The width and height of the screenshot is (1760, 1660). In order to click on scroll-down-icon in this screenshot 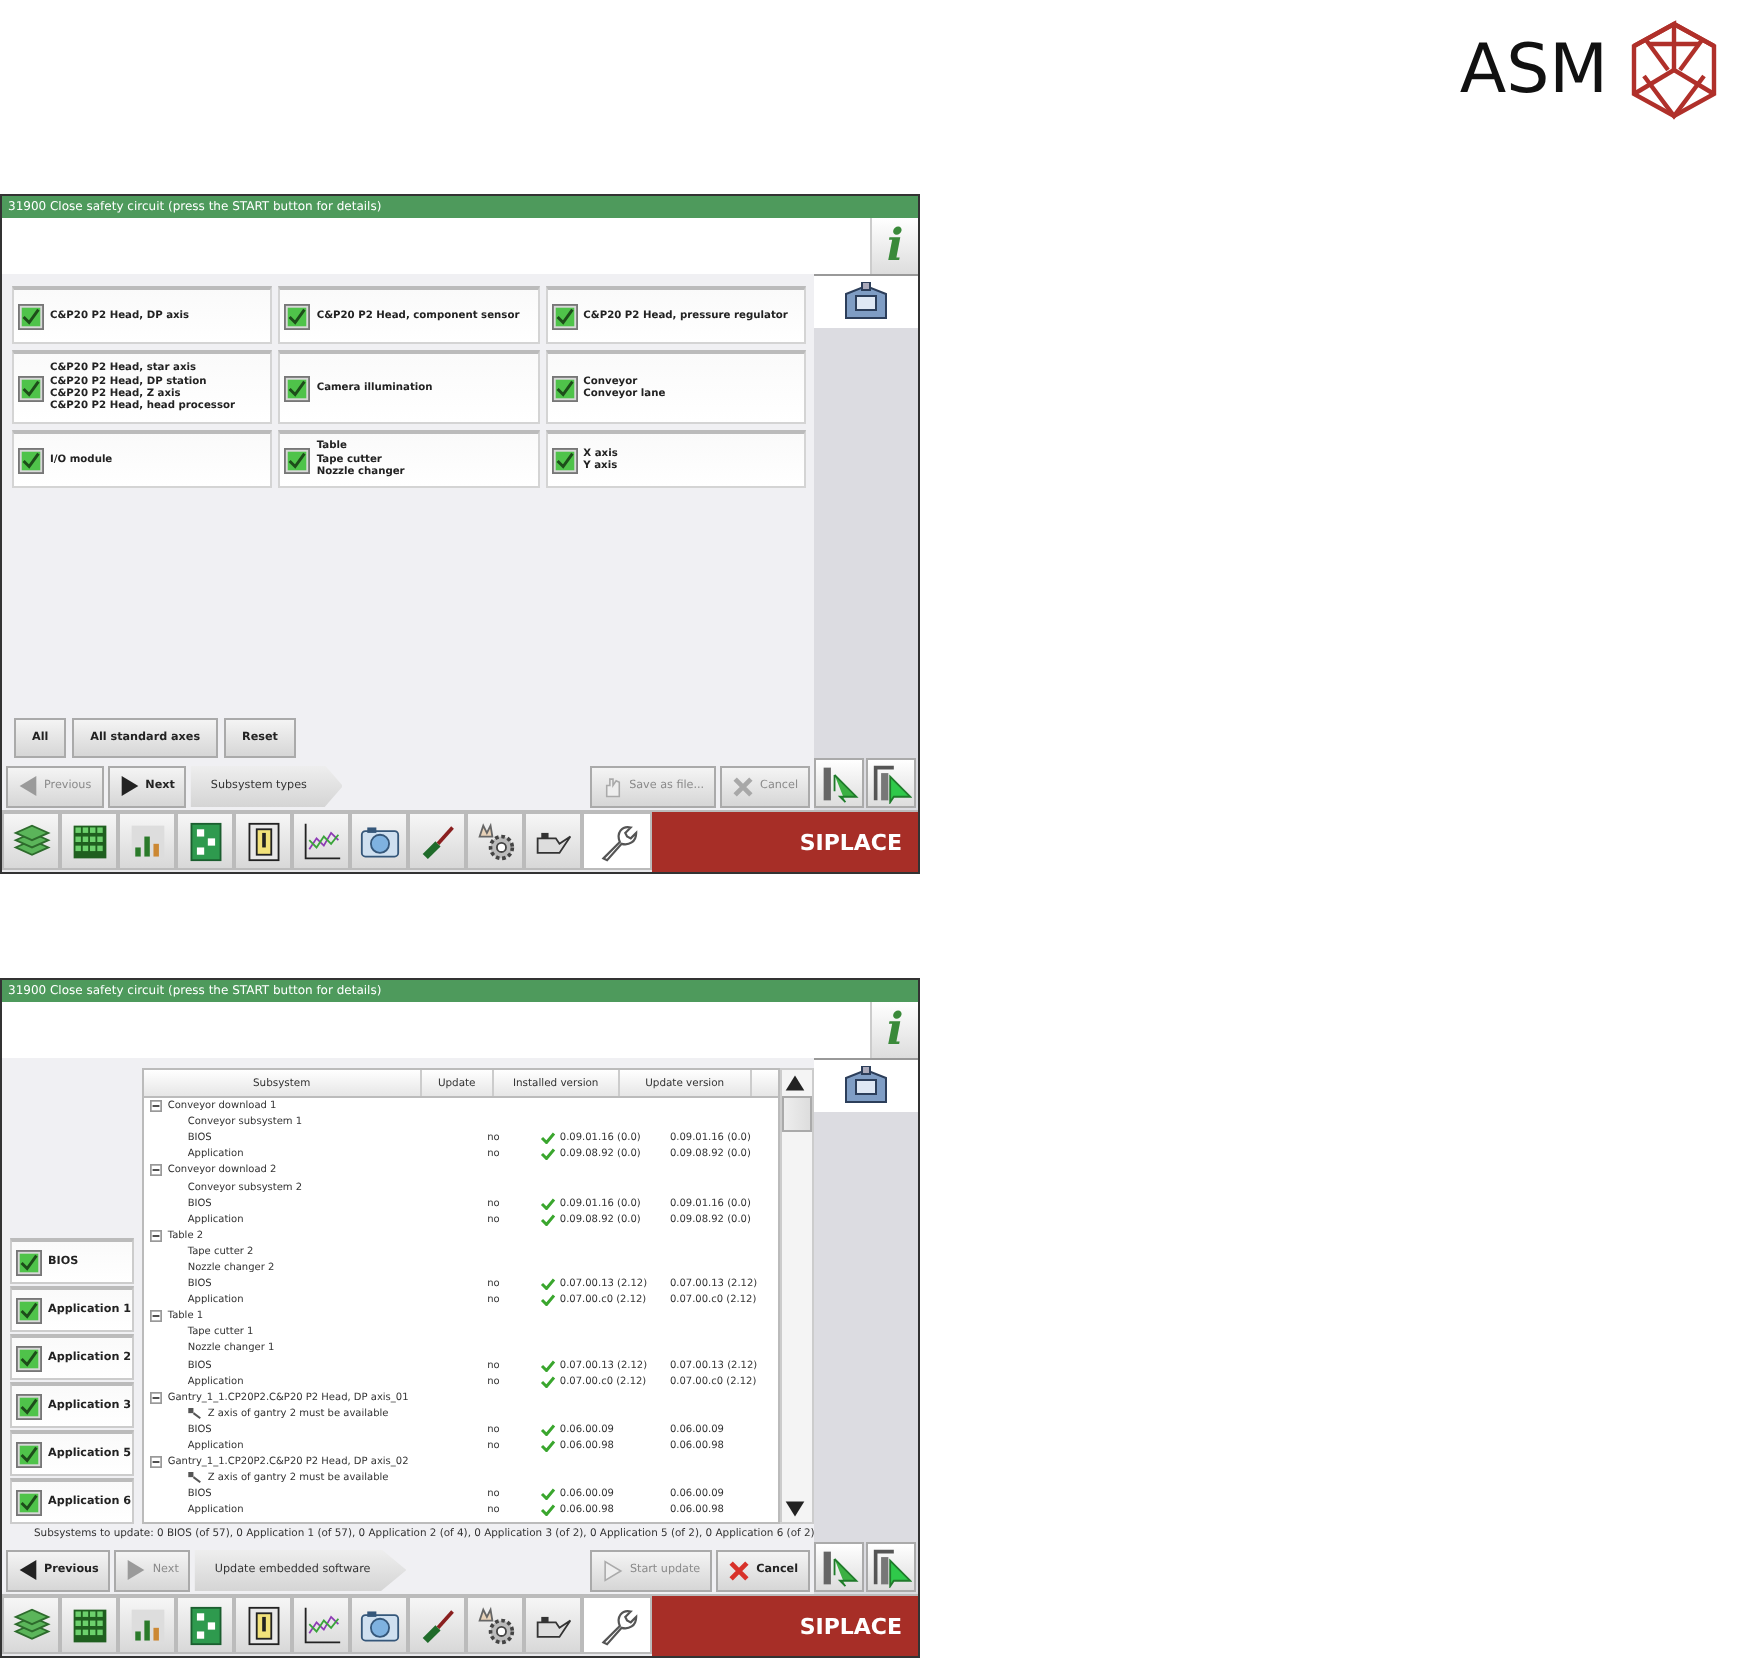, I will do `click(795, 1509)`.